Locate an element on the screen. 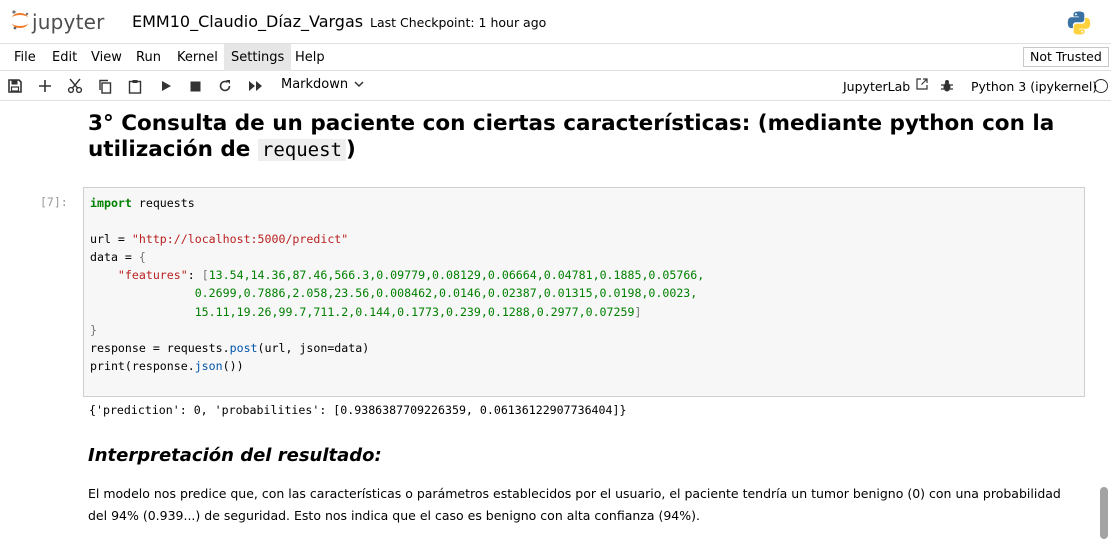  trust-status-button: Not Trusted is located at coordinates (1066, 57).